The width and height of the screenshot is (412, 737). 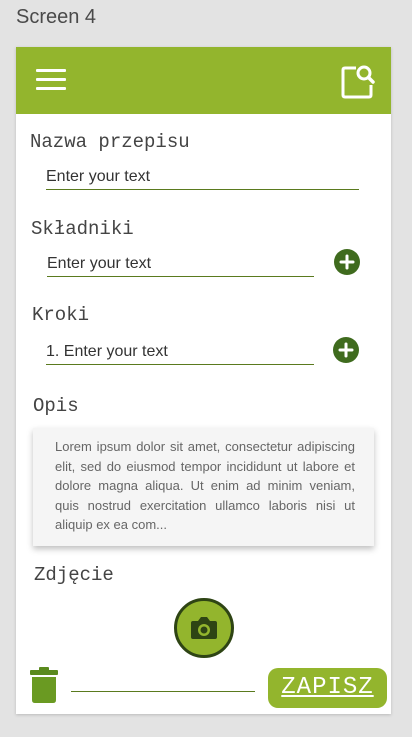 I want to click on screen-label: Screen 4, so click(x=56, y=17).